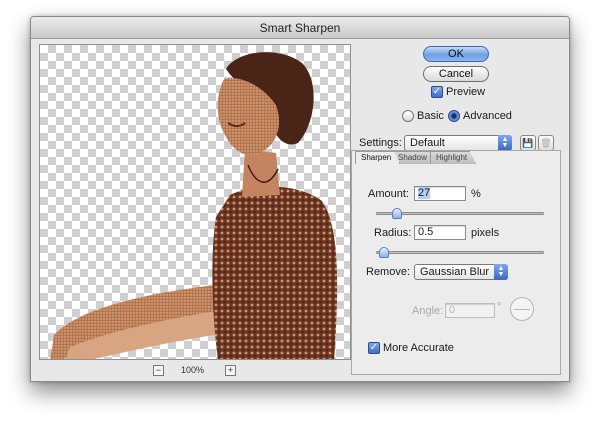  Describe the element at coordinates (452, 310) in the screenshot. I see `angle-value: 0` at that location.